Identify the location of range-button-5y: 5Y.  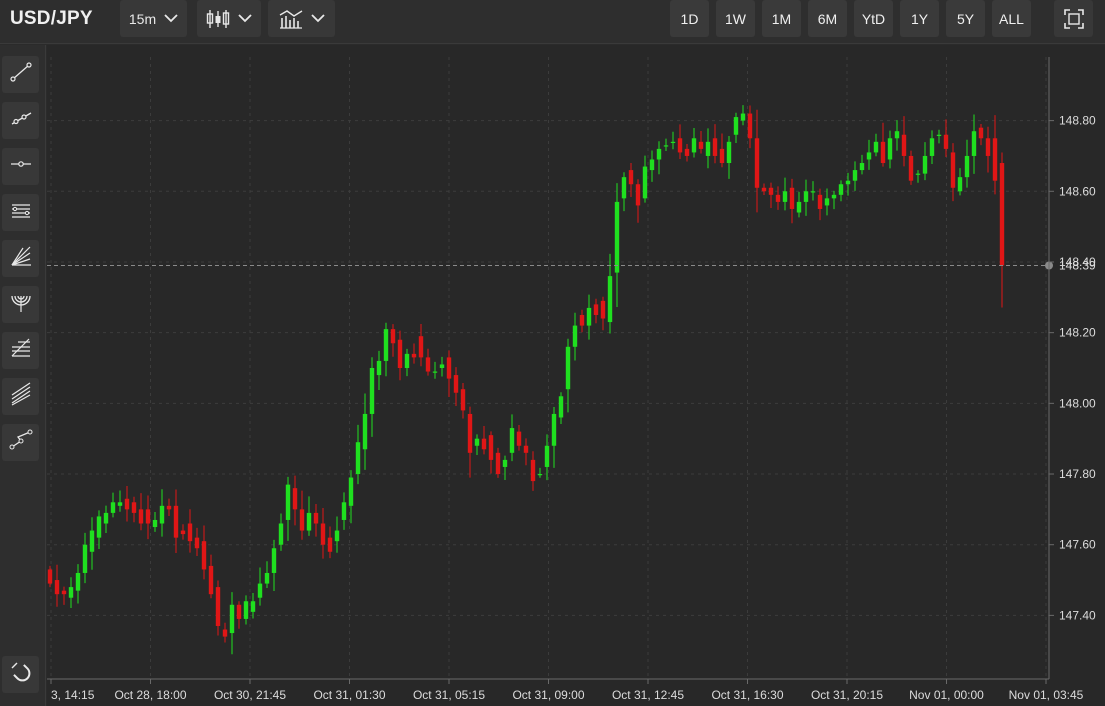
(965, 18).